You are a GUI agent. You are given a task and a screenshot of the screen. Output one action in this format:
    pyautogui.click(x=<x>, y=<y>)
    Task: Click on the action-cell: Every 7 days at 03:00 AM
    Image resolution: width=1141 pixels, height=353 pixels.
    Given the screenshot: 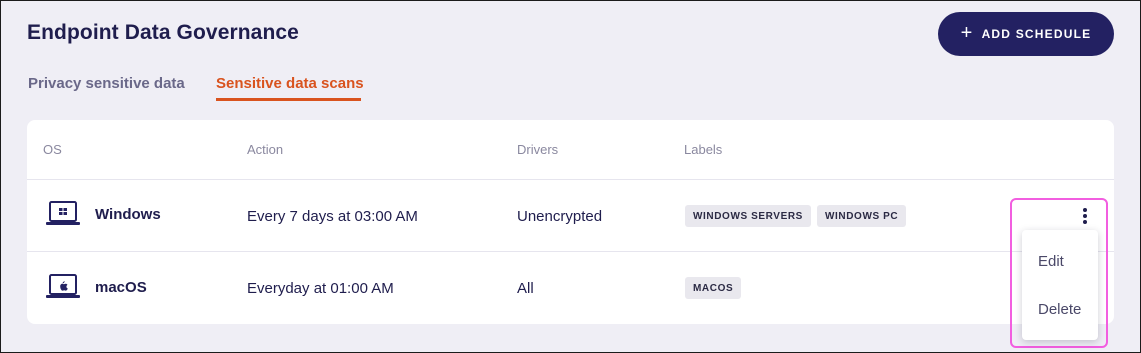 What is the action you would take?
    pyautogui.click(x=332, y=216)
    